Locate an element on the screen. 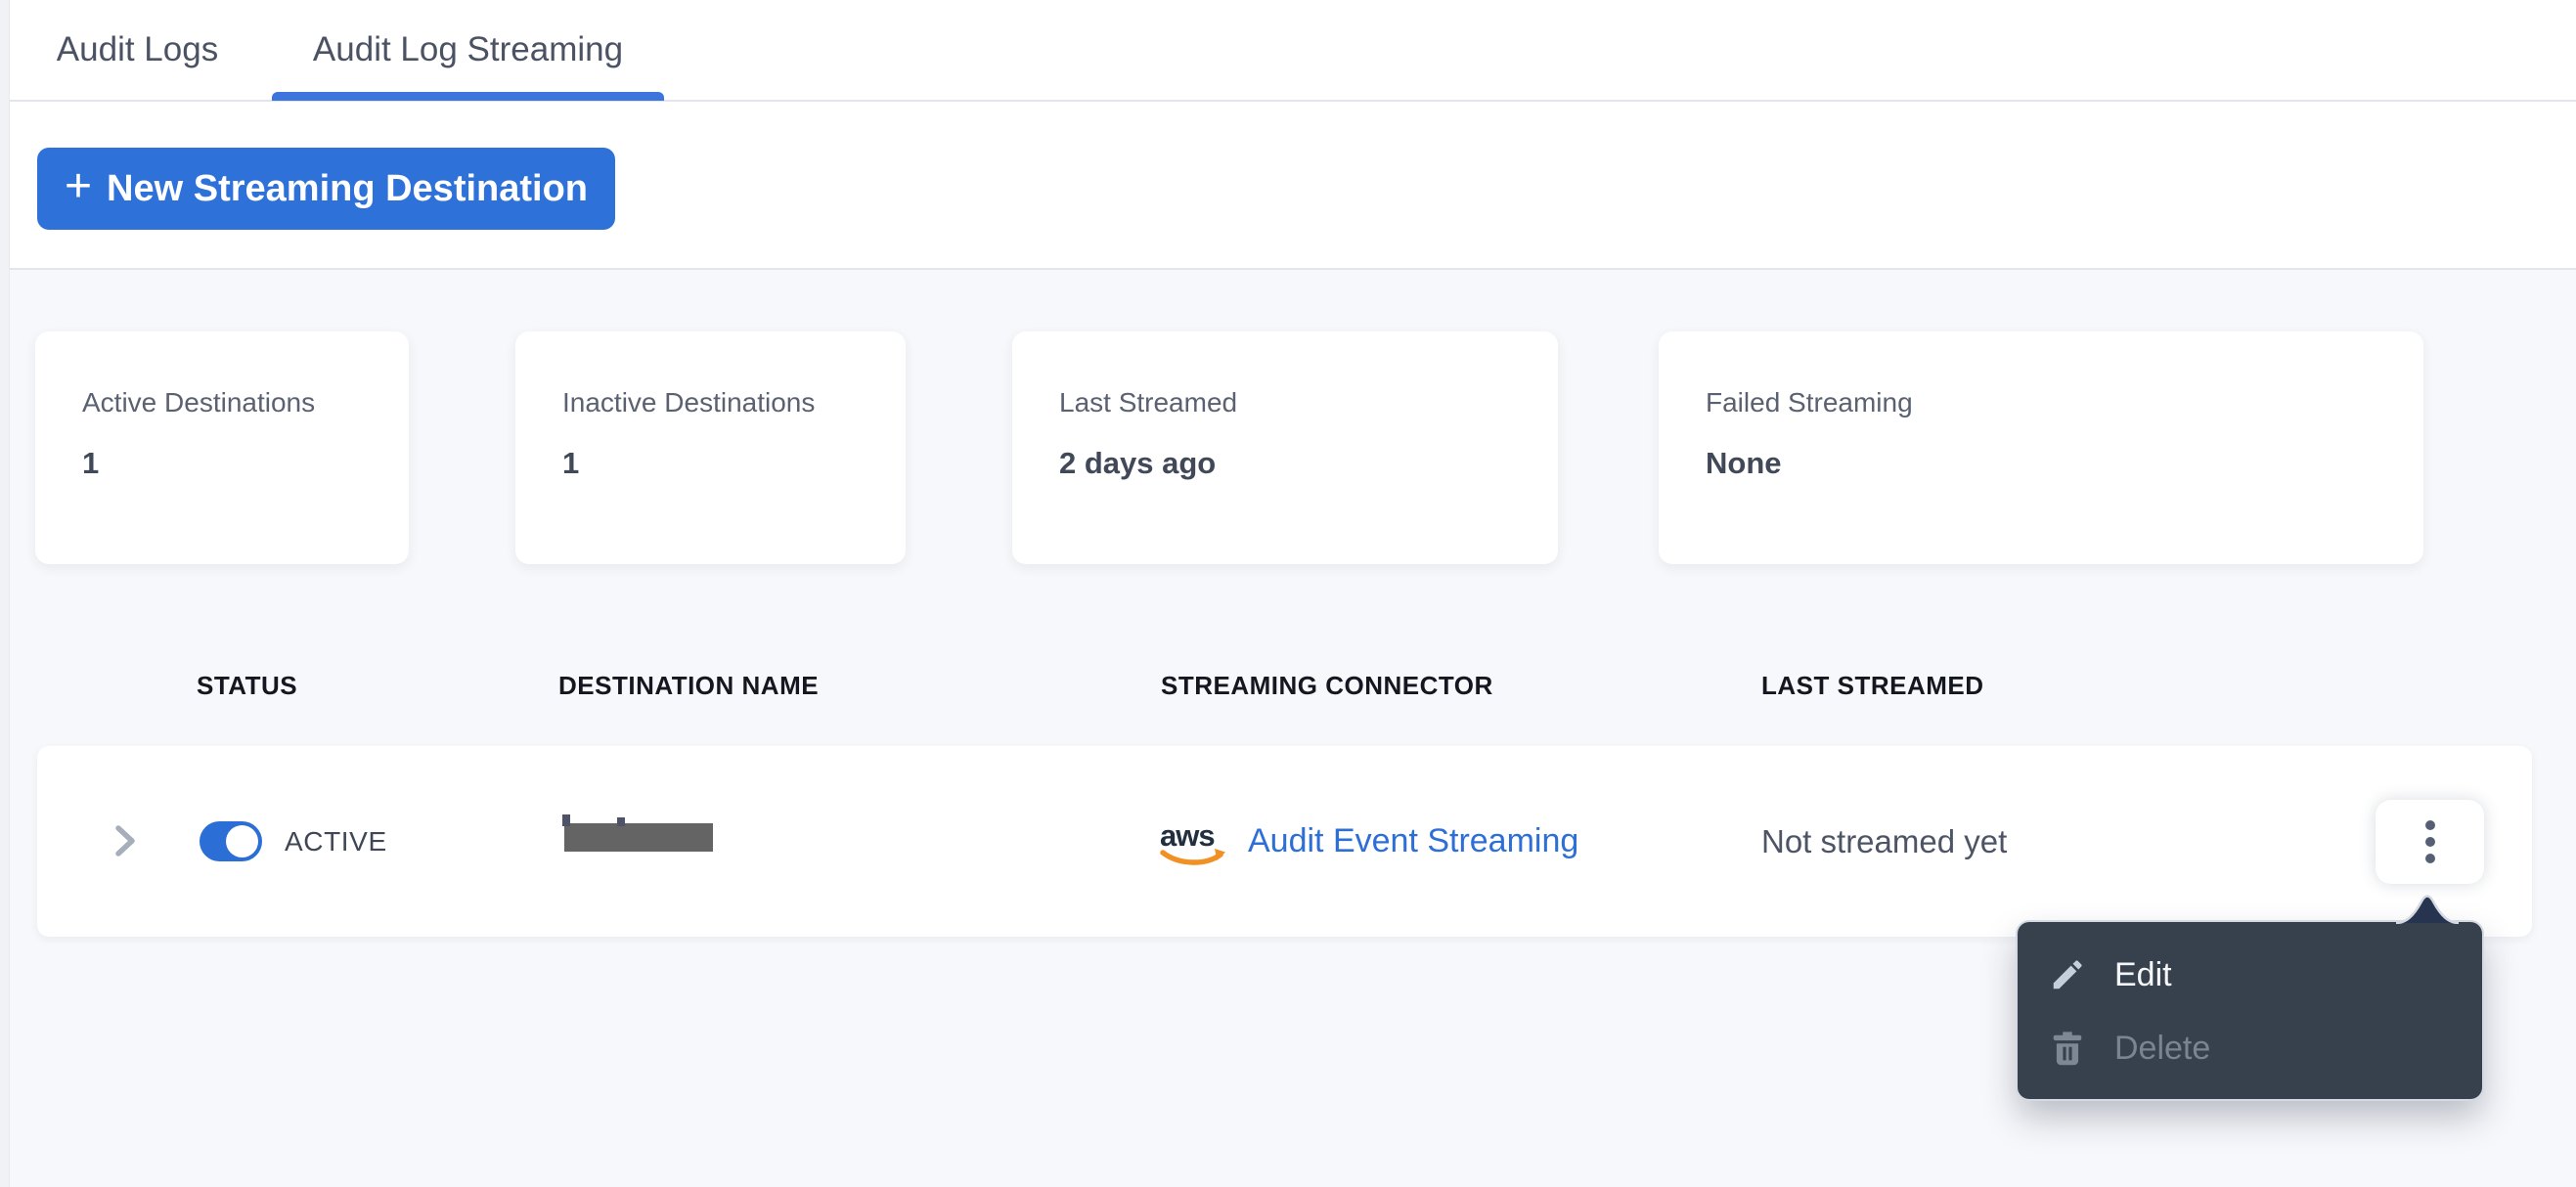  stat-value: 2 days ago is located at coordinates (1138, 463).